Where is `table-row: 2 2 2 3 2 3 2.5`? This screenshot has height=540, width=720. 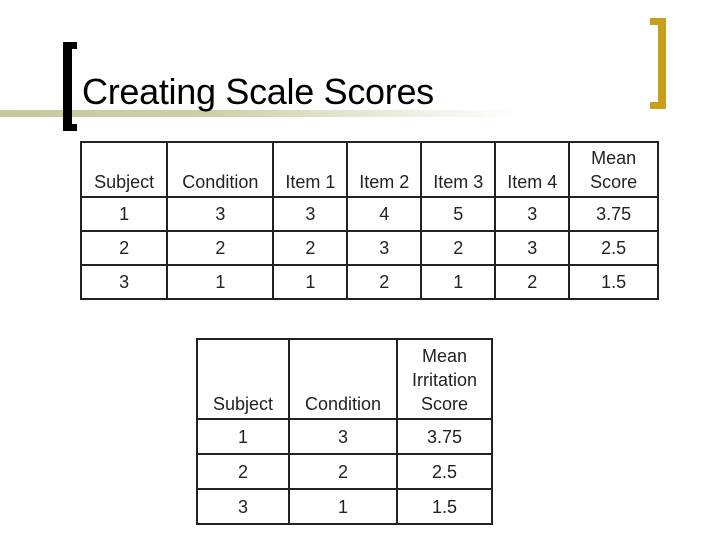
table-row: 2 2 2 3 2 3 2.5 is located at coordinates (369, 248).